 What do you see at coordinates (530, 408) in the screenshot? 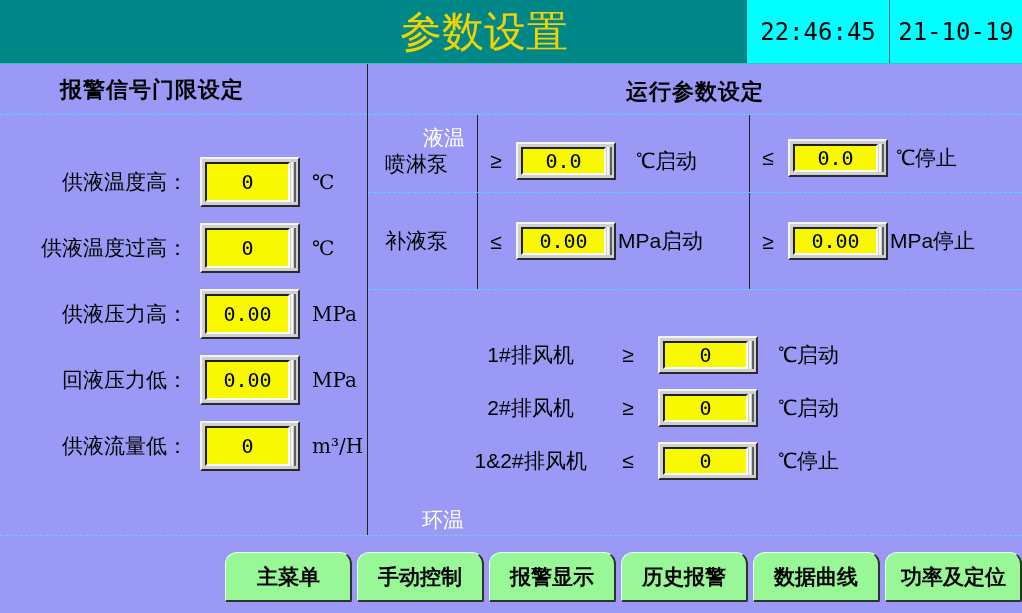
I see `fan-label: 2#排风机` at bounding box center [530, 408].